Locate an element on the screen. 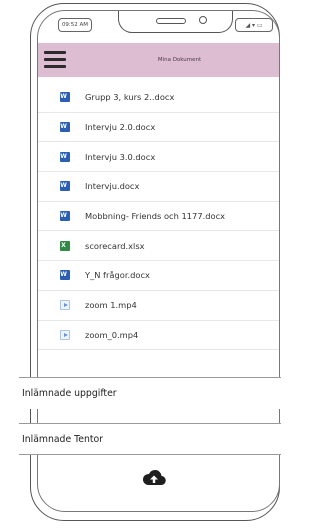 The height and width of the screenshot is (529, 320). file-item: Intervju 2.0.docx is located at coordinates (158, 128).